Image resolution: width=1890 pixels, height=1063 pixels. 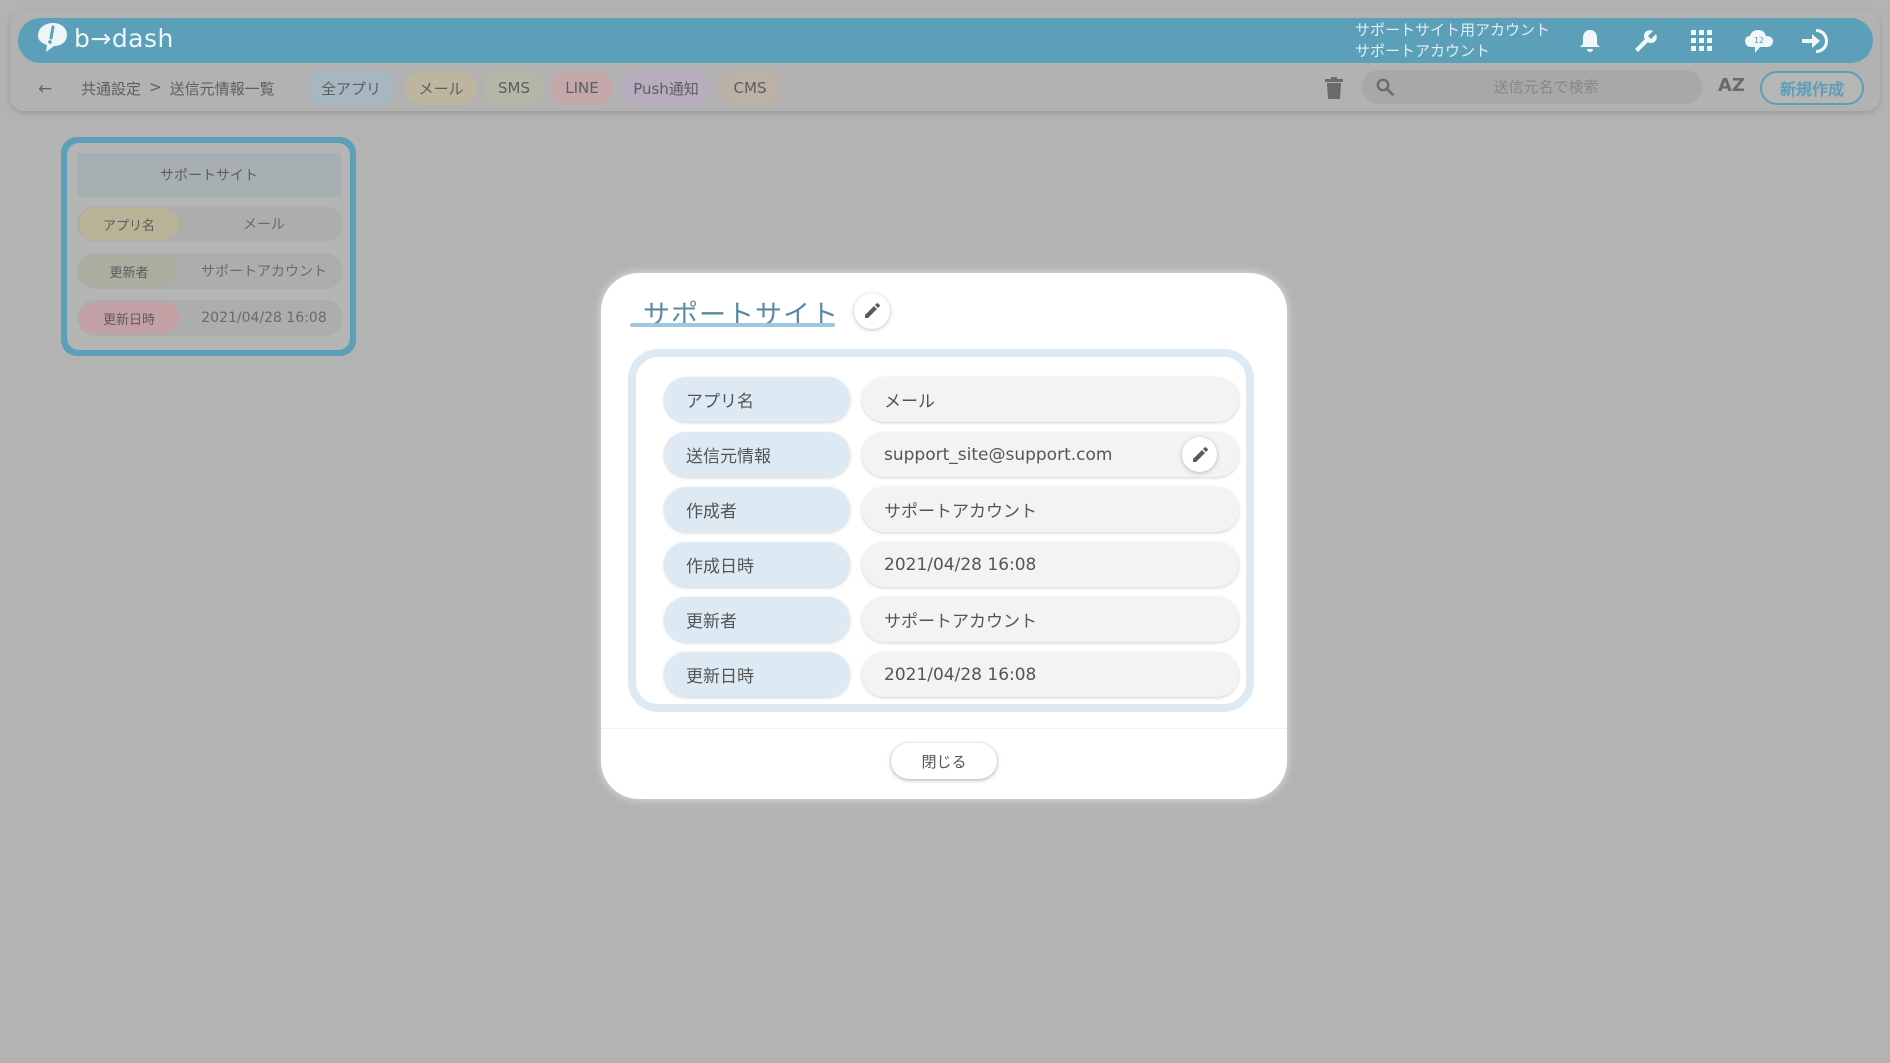 I want to click on filter-chip-label: CMS, so click(x=750, y=88).